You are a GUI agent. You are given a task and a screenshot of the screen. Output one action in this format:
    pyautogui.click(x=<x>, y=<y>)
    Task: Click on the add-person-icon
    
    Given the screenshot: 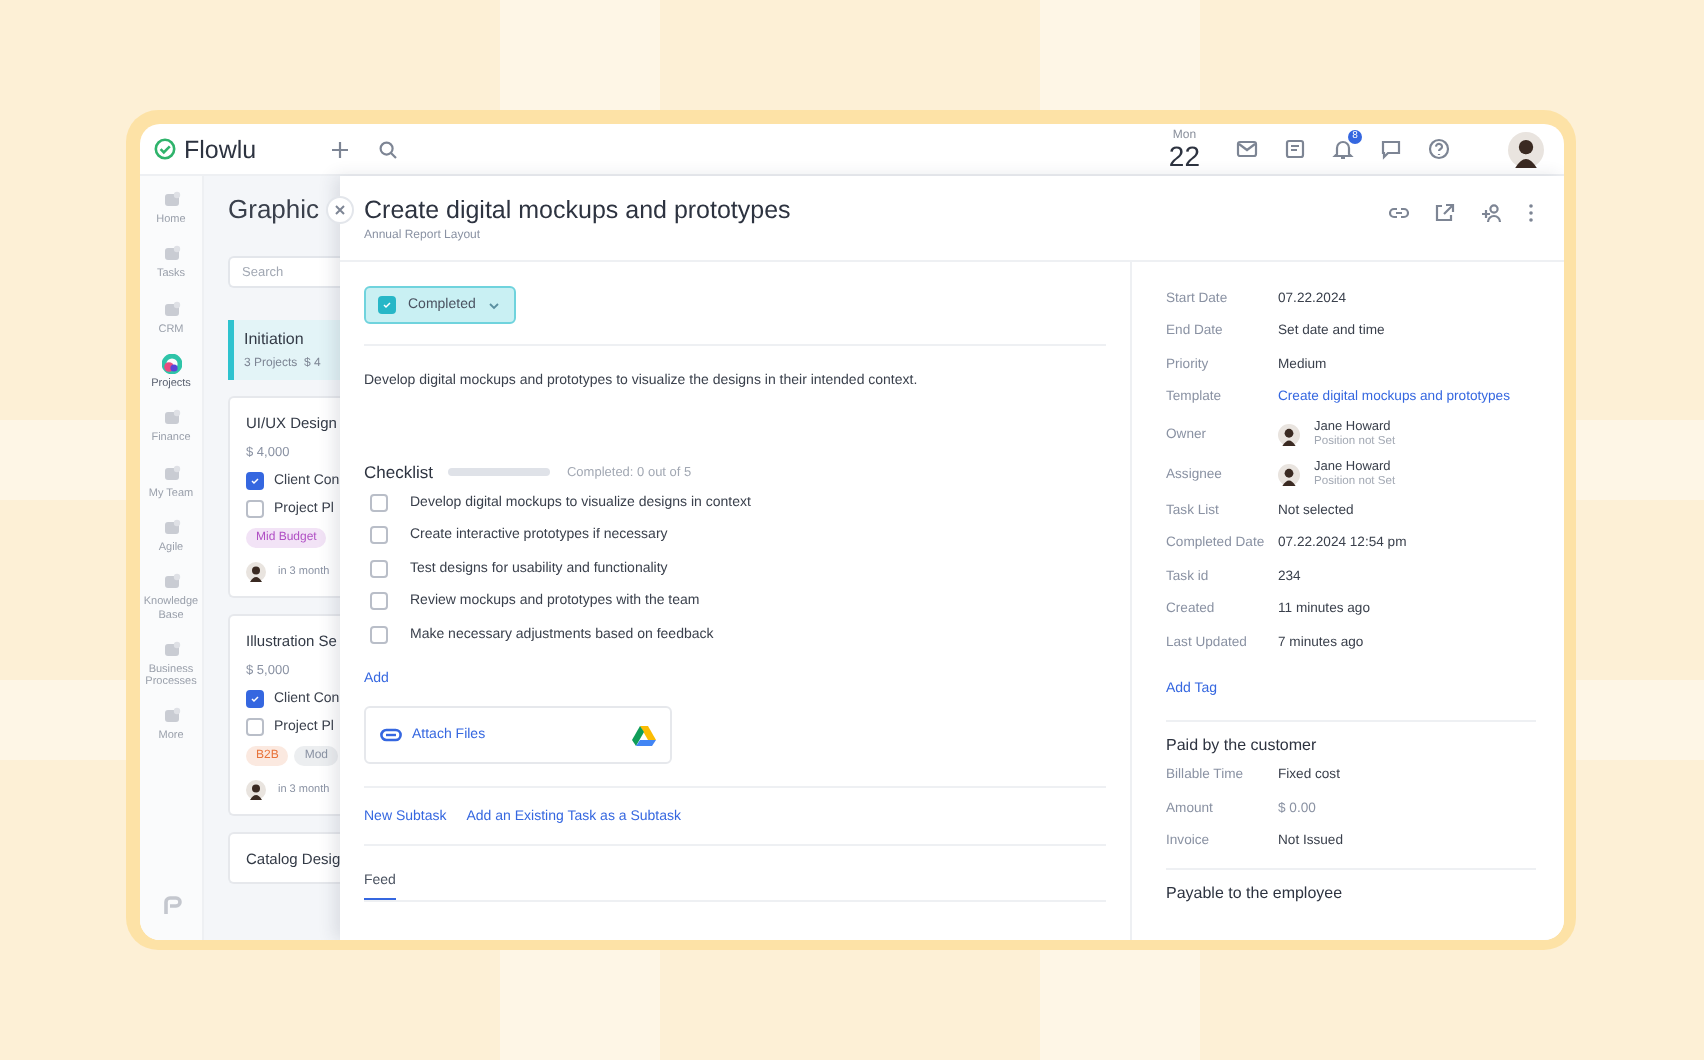 What is the action you would take?
    pyautogui.click(x=1491, y=213)
    